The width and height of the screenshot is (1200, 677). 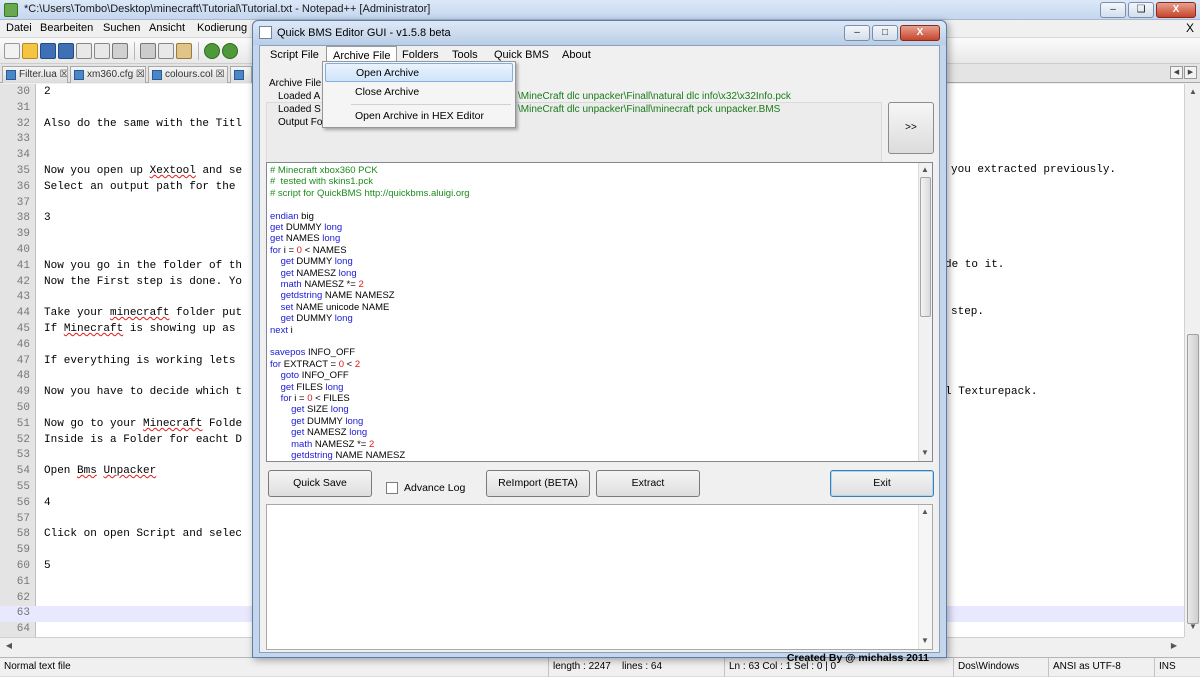 I want to click on tab-scroll-left-icon: ◀, so click(x=1176, y=72).